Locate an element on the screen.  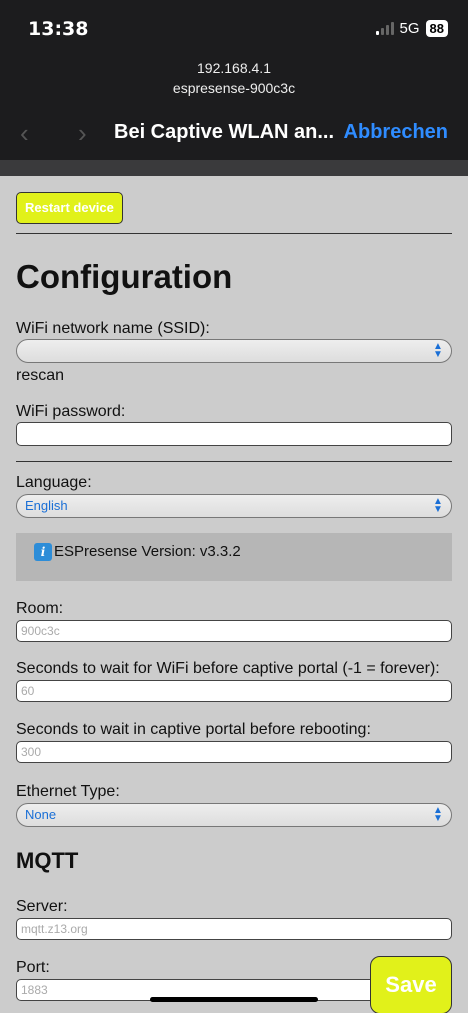
cancel-button: Abbrechen is located at coordinates (396, 132).